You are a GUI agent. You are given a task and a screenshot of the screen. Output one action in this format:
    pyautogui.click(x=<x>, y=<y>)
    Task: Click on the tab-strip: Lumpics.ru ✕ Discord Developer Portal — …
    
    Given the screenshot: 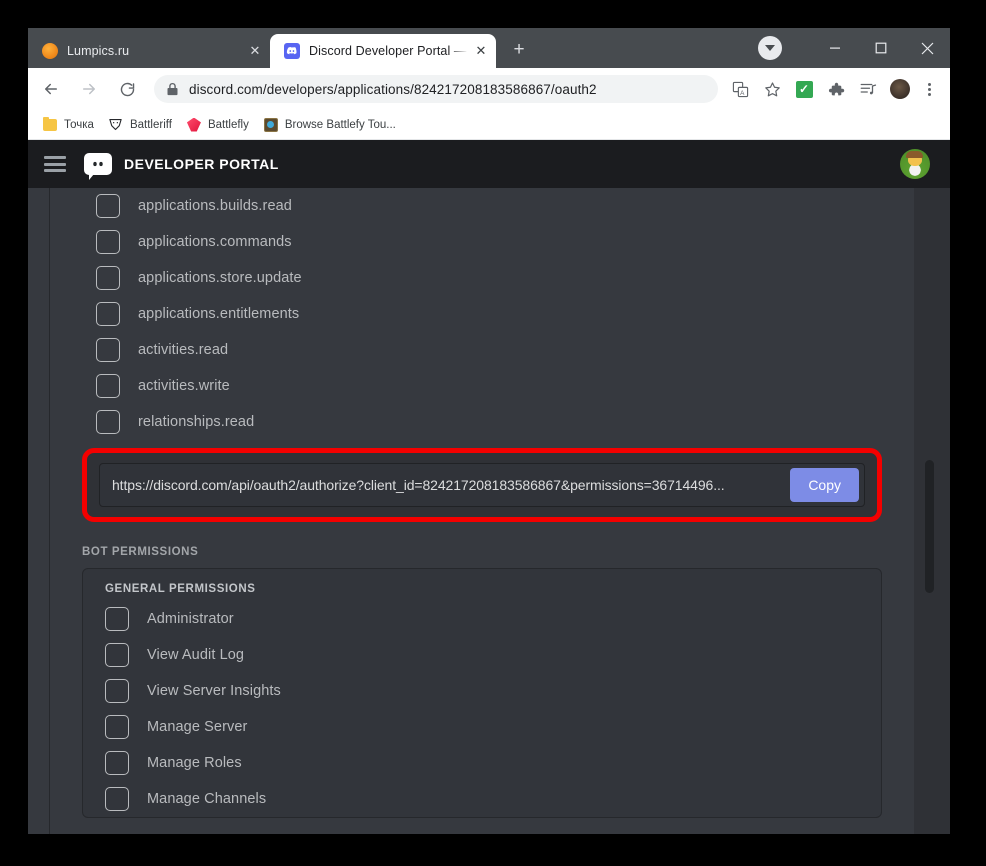 What is the action you would take?
    pyautogui.click(x=489, y=48)
    